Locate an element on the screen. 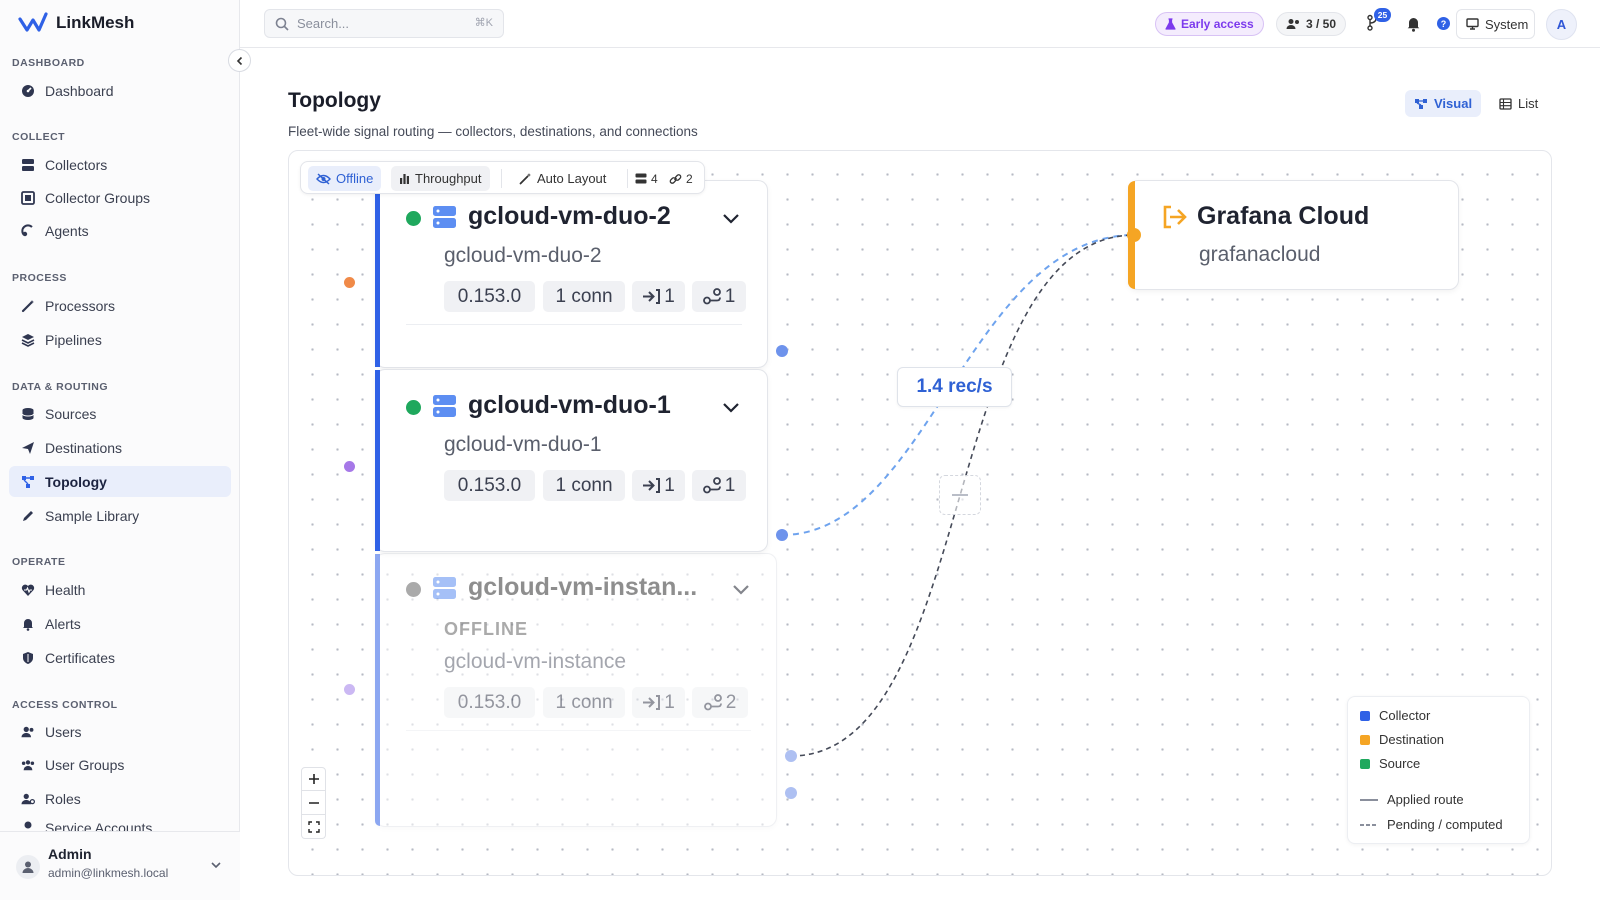 Image resolution: width=1600 pixels, height=900 pixels. sidebar-item-topology: Topology is located at coordinates (120, 481).